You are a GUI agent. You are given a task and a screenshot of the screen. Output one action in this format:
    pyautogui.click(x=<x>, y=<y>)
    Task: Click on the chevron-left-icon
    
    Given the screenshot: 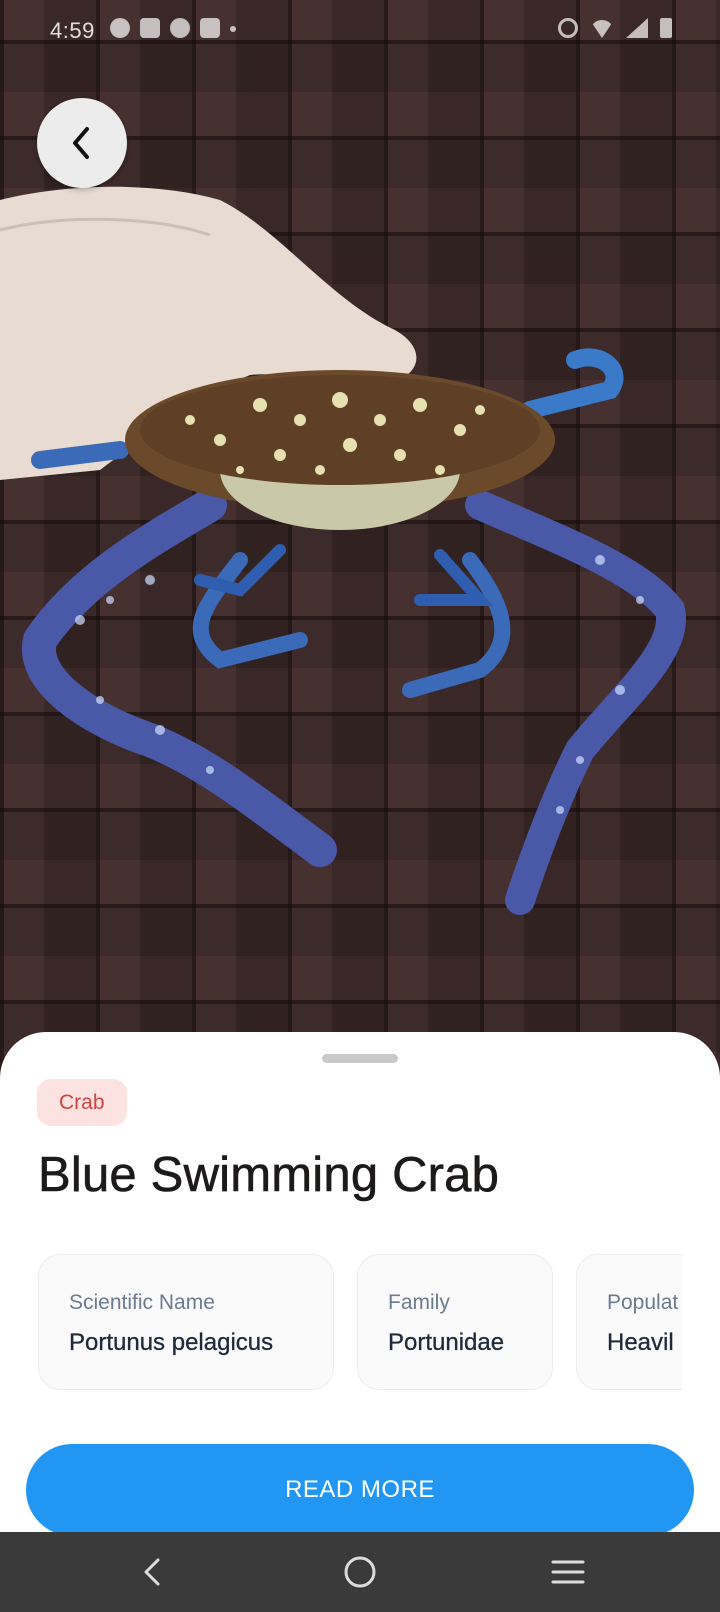 What is the action you would take?
    pyautogui.click(x=81, y=143)
    